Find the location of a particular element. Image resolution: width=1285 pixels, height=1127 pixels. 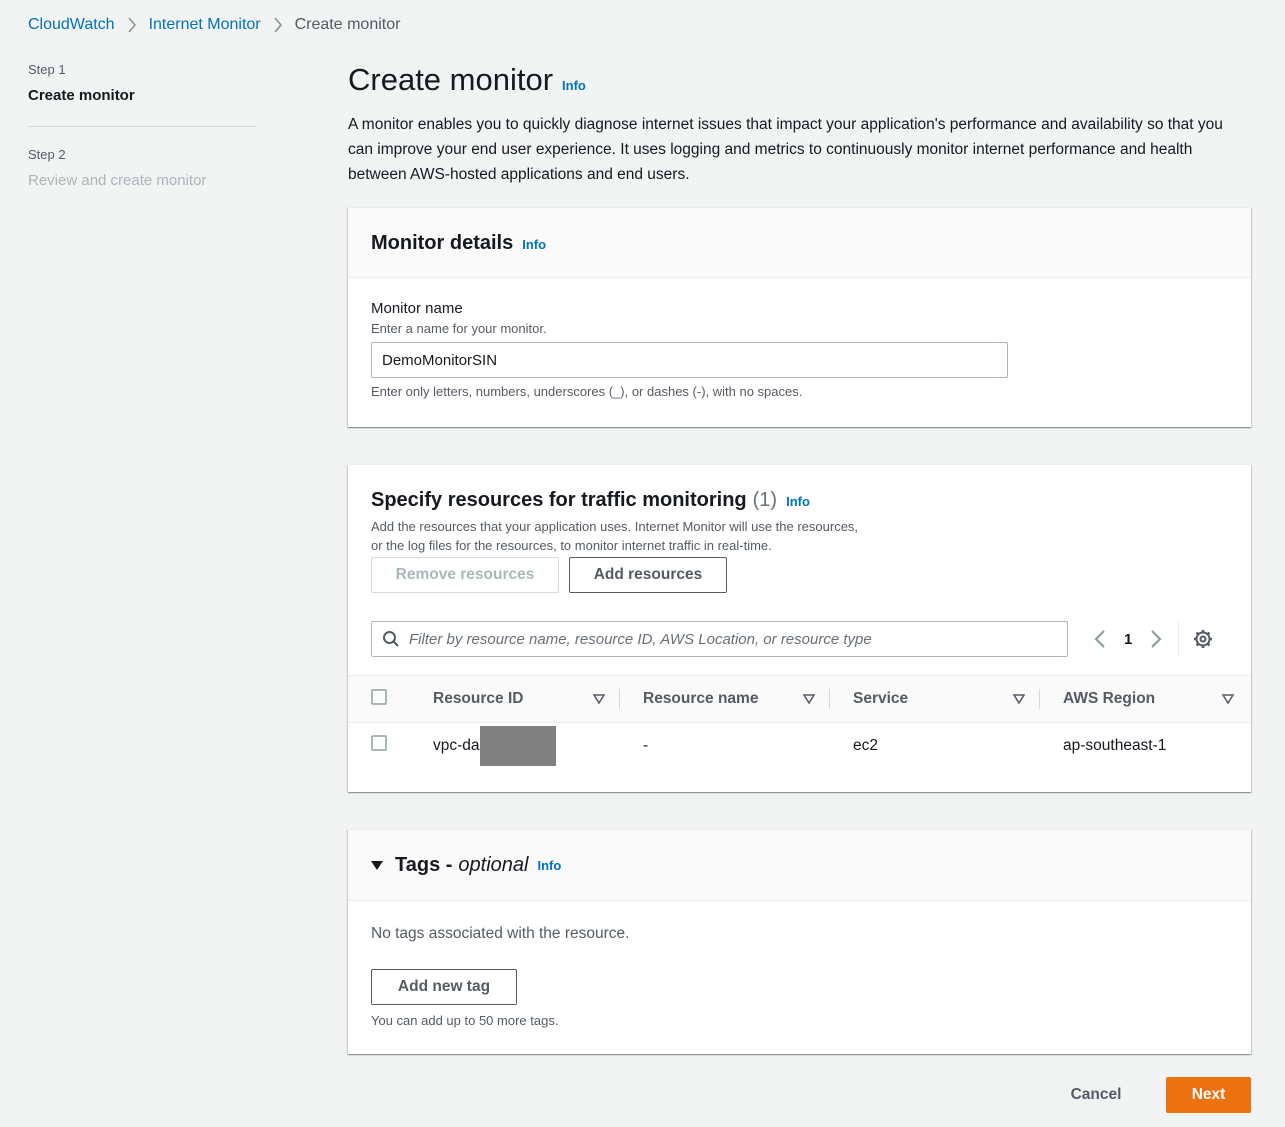

breadcrumb-internet-monitor-link: Internet Monitor is located at coordinates (205, 25).